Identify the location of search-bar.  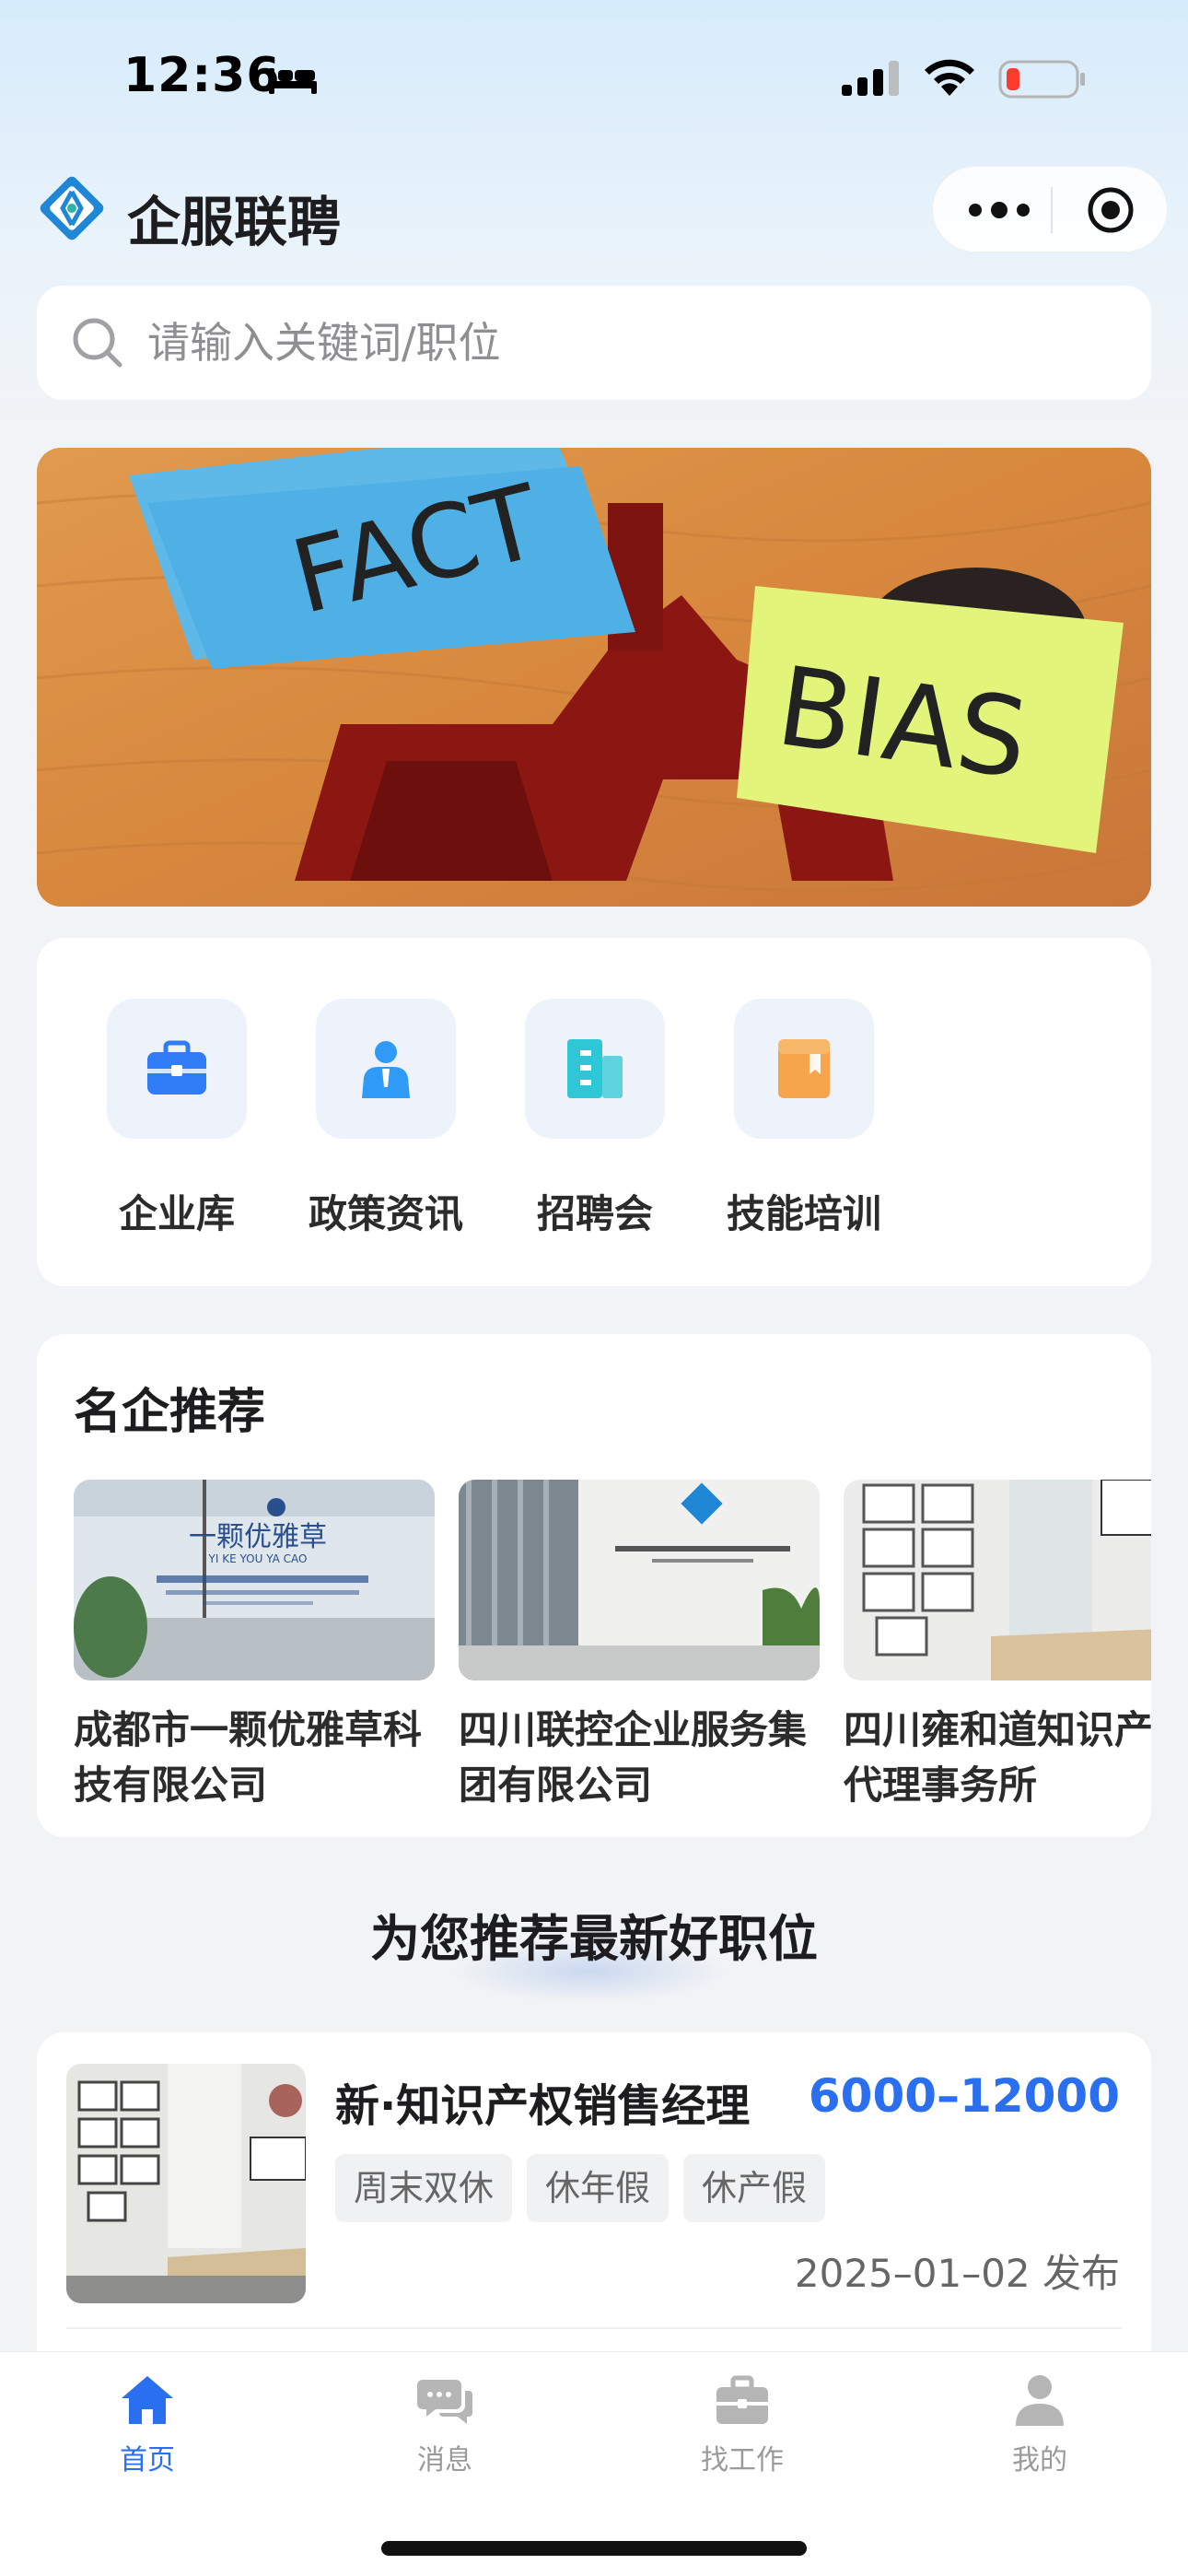
(594, 343).